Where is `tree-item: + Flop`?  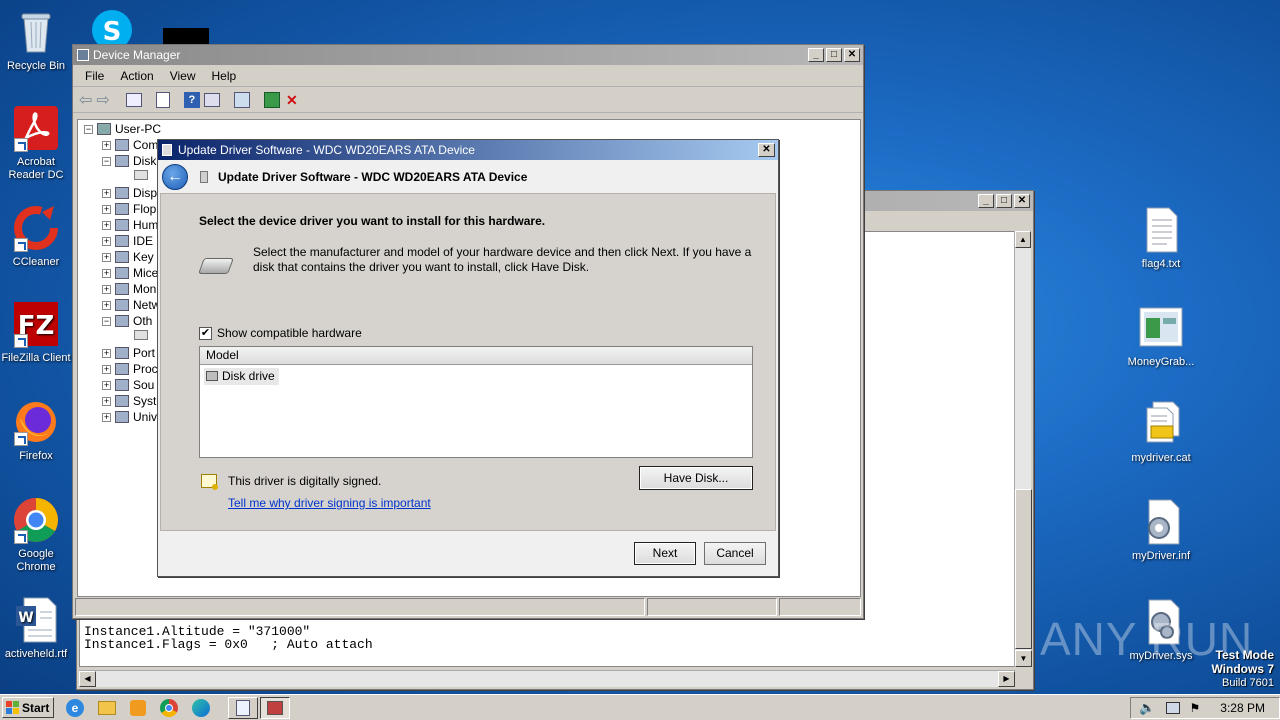 tree-item: + Flop is located at coordinates (129, 209).